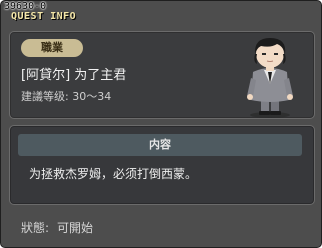  I want to click on quest-status: 狀態: 可開始, so click(57, 228).